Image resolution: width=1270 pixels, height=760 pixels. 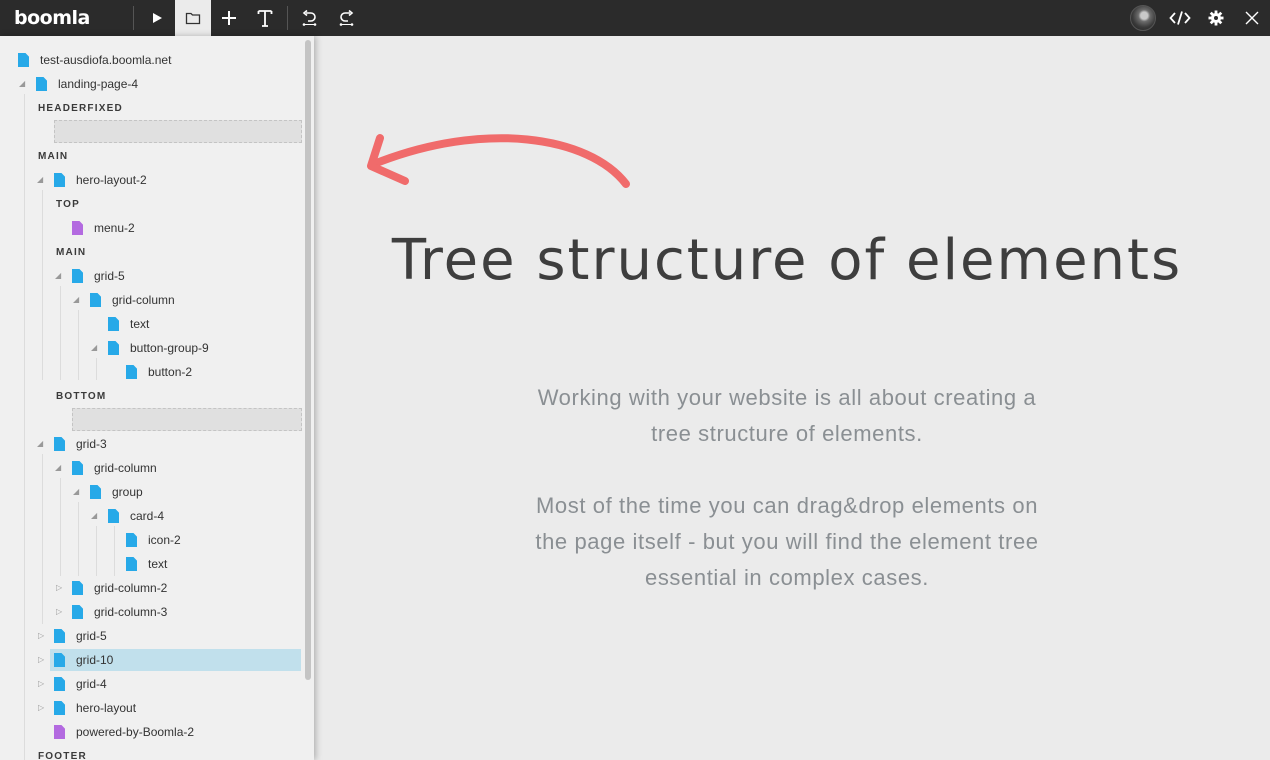 What do you see at coordinates (62, 755) in the screenshot?
I see `slot-label-footer: FOOTER` at bounding box center [62, 755].